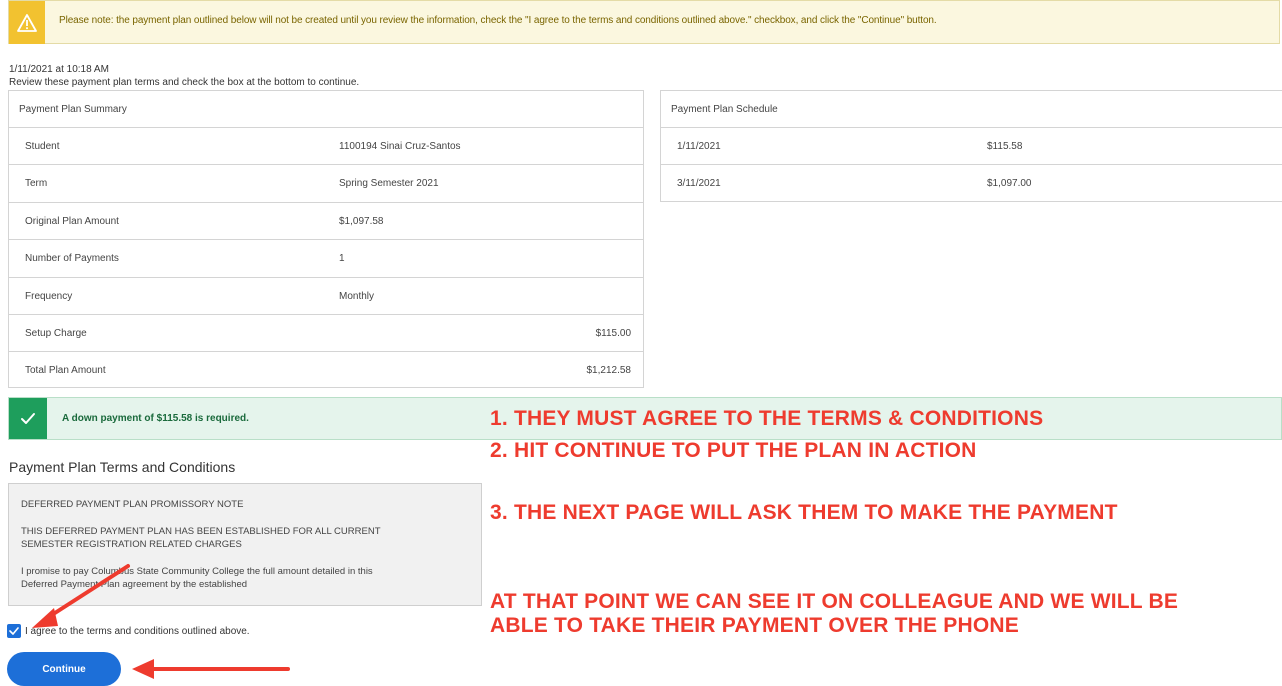 The image size is (1282, 686). What do you see at coordinates (400, 146) in the screenshot?
I see `row-value: 1100194 Sinai Cruz-Santos` at bounding box center [400, 146].